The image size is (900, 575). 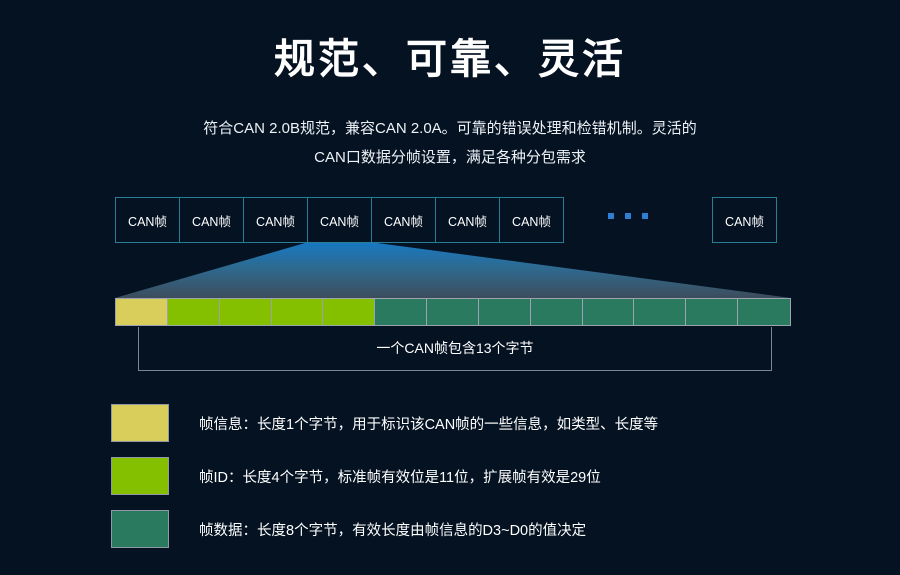 I want to click on byte-count-caption: 一个CAN帧包含13个字节, so click(x=455, y=347).